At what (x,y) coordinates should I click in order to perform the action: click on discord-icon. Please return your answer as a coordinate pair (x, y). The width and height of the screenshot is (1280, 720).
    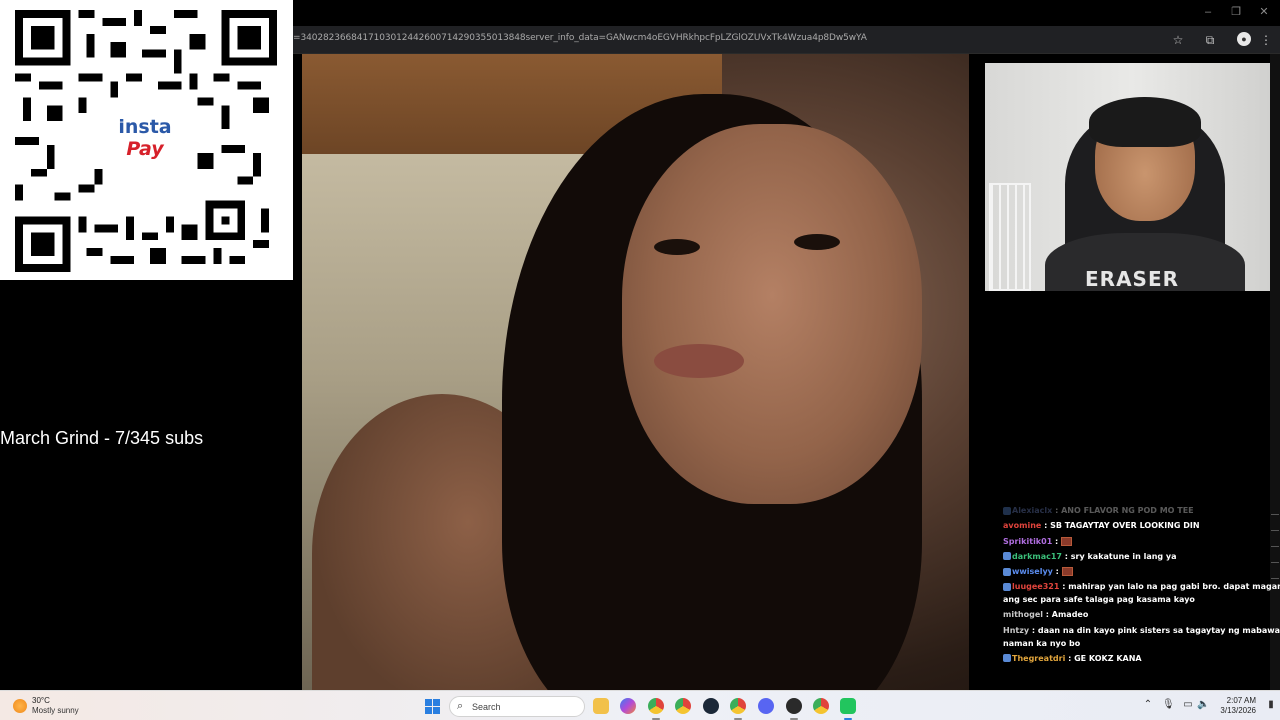
    Looking at the image, I should click on (766, 706).